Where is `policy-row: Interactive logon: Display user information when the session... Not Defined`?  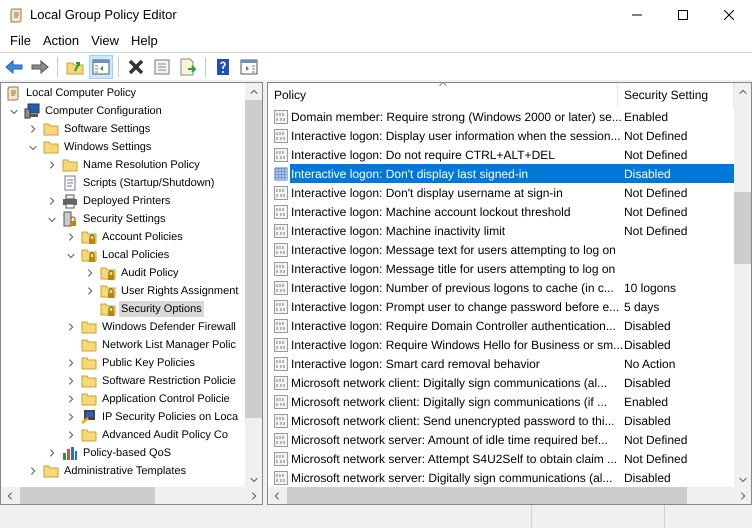
policy-row: Interactive logon: Display user information when the session... Not Defined is located at coordinates (512, 135).